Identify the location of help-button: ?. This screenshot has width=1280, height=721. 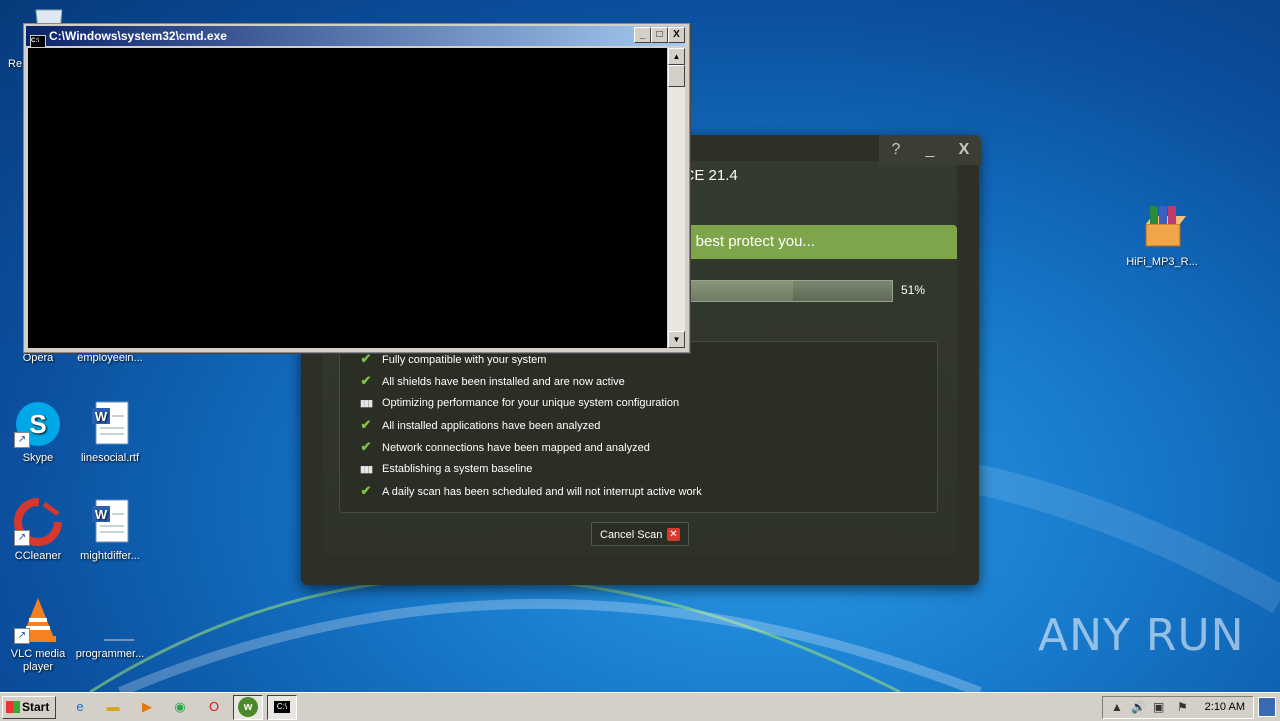
(896, 150).